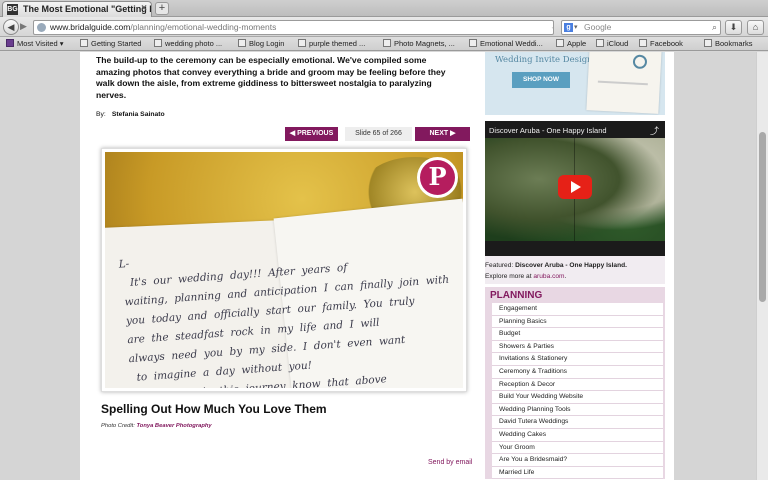 The width and height of the screenshot is (768, 480). Describe the element at coordinates (173, 426) in the screenshot. I see `photographer-link: Tonya Beaver Photography` at that location.